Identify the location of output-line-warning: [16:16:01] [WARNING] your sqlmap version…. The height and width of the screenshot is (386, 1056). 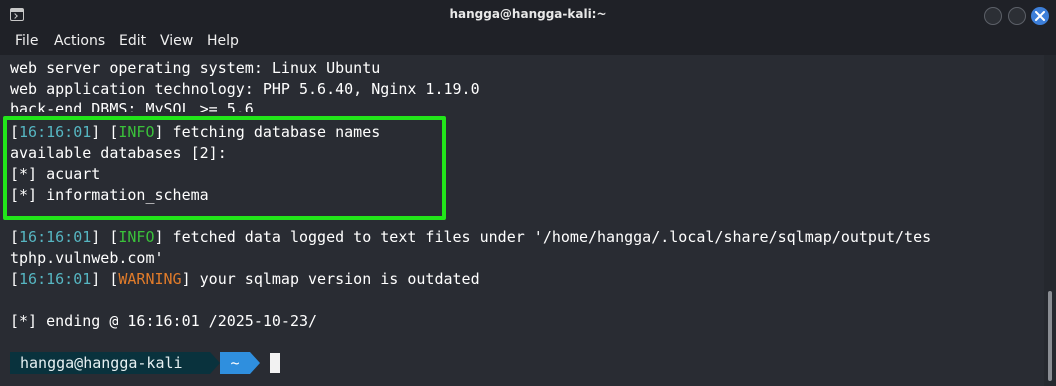
(245, 279).